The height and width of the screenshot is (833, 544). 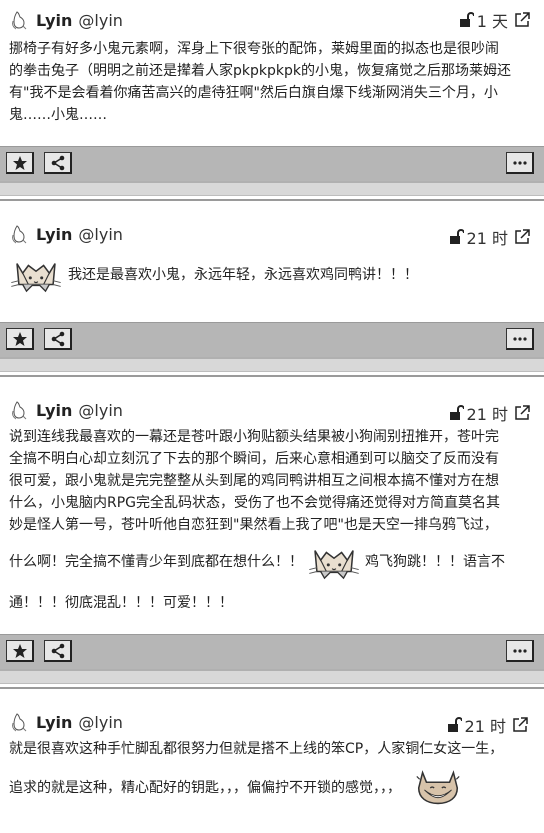 What do you see at coordinates (205, 788) in the screenshot?
I see `post-line: 追求的就是这种，精心配好的钥匙，，，偏偏拧不开锁的感觉，，，` at bounding box center [205, 788].